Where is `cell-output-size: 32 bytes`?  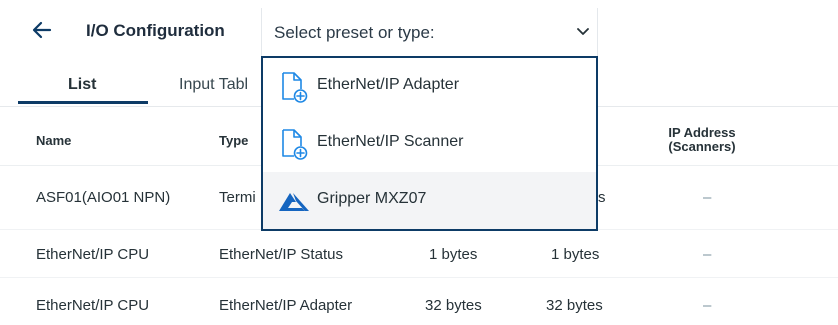 cell-output-size: 32 bytes is located at coordinates (574, 305).